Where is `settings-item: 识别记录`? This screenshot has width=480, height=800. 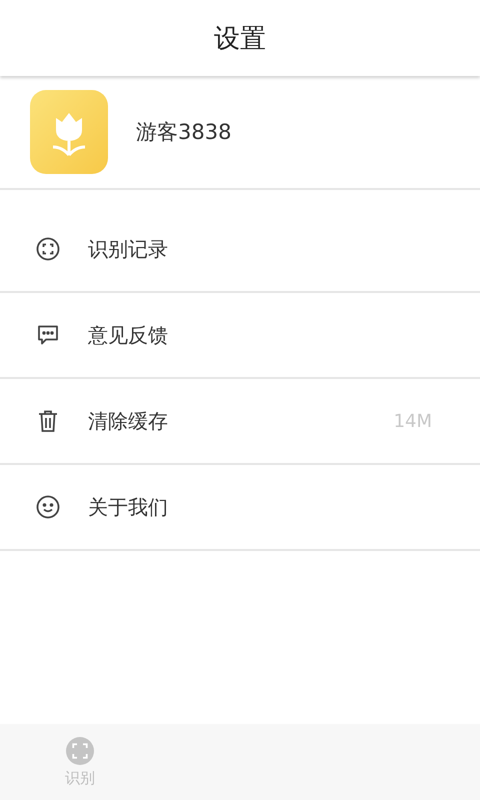 settings-item: 识别记录 is located at coordinates (240, 250).